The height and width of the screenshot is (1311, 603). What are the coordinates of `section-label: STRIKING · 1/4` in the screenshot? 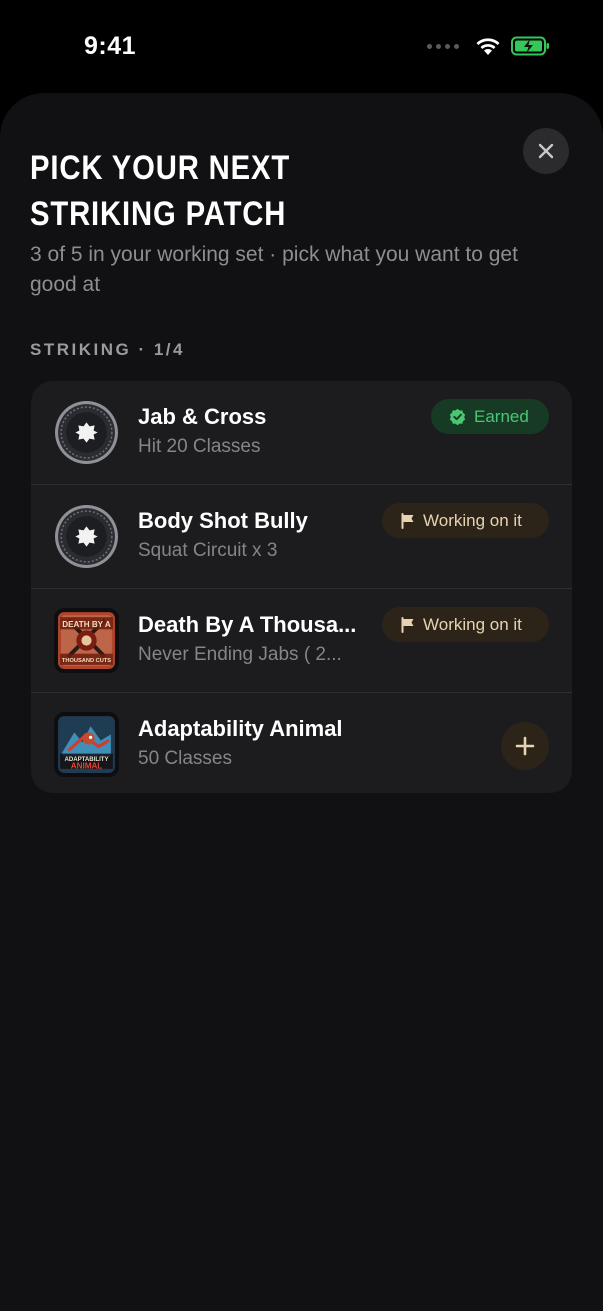 It's located at (107, 349).